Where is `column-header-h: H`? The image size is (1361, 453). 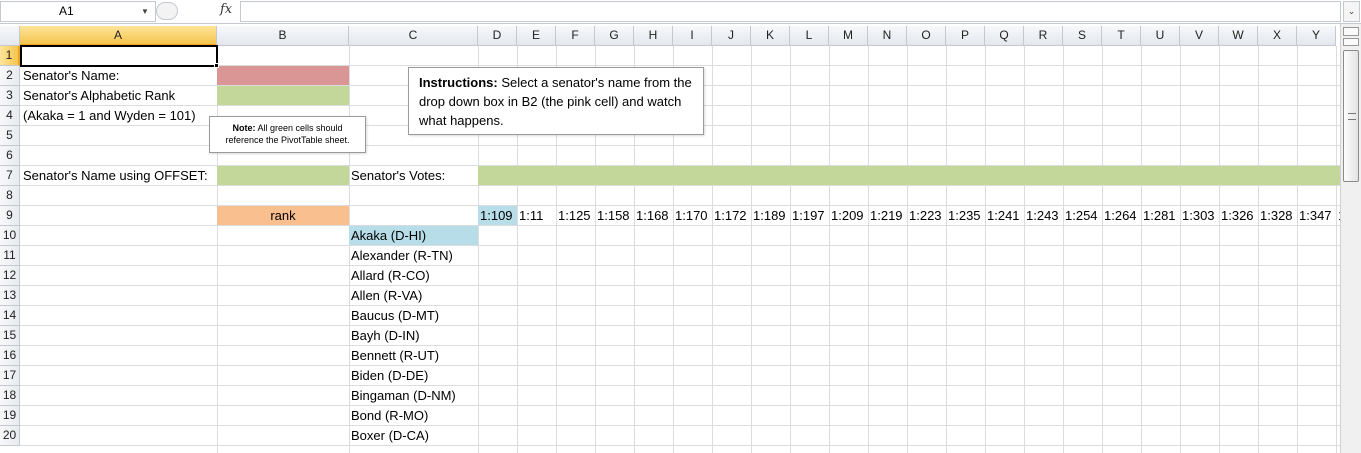 column-header-h: H is located at coordinates (653, 36).